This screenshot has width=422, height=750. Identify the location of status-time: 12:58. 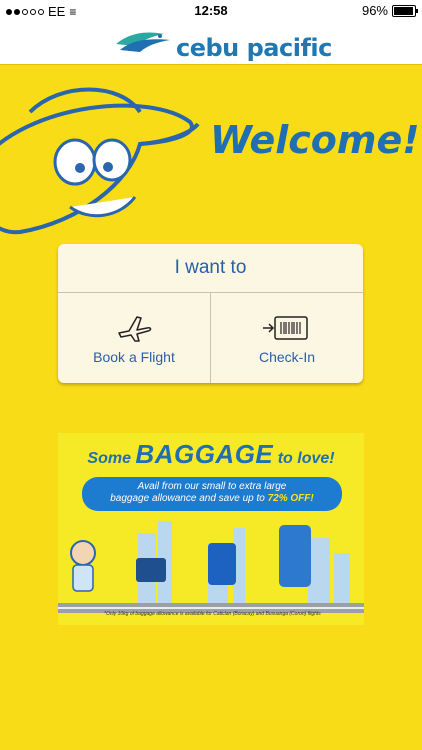
(211, 10).